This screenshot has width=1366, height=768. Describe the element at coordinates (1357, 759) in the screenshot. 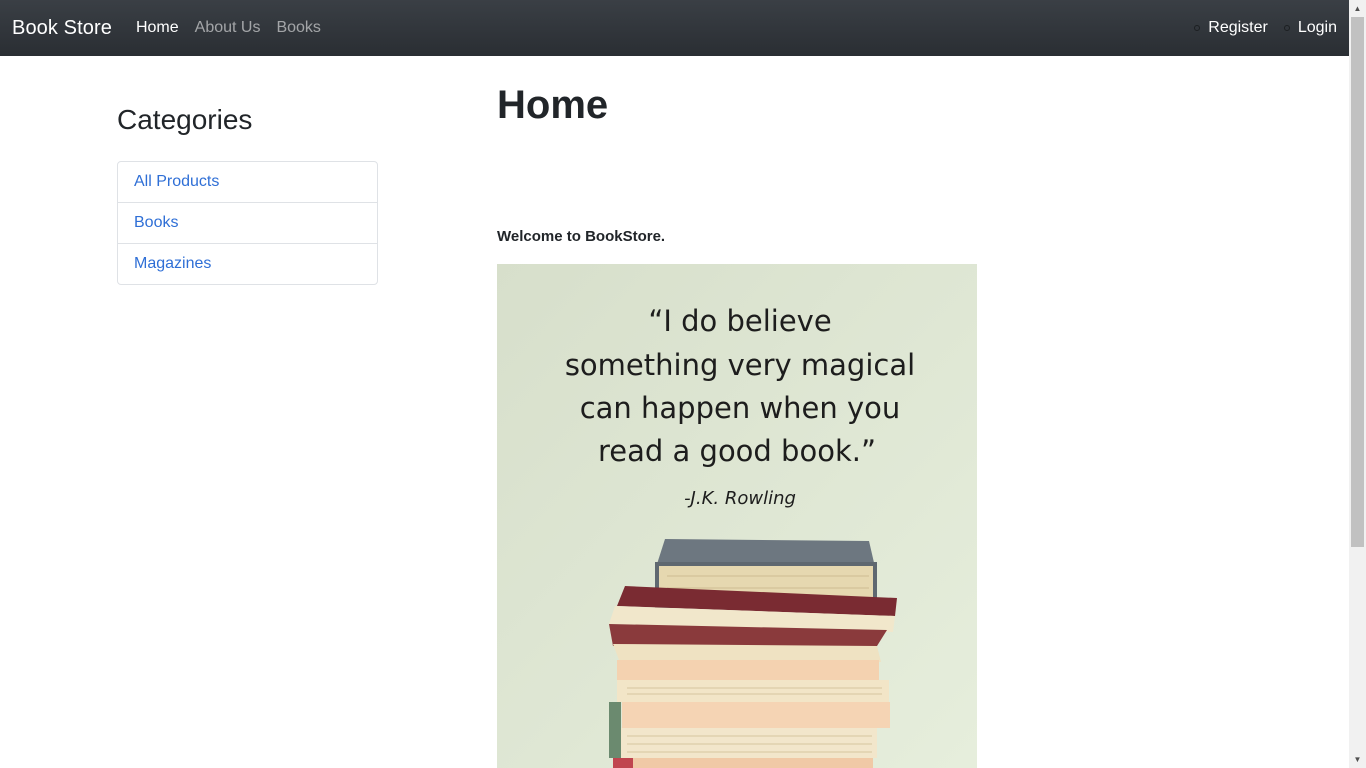

I see `scroll-down-arrow-icon: ▼` at that location.